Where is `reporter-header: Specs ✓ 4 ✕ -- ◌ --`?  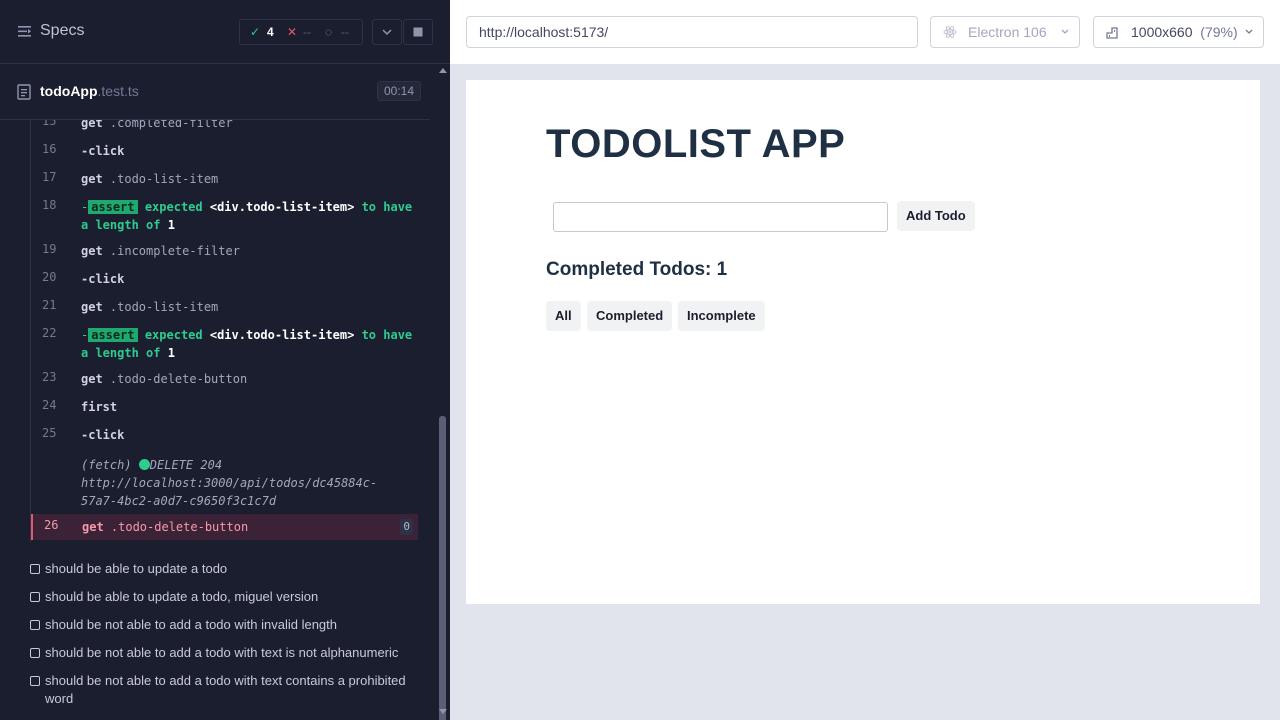 reporter-header: Specs ✓ 4 ✕ -- ◌ -- is located at coordinates (225, 32).